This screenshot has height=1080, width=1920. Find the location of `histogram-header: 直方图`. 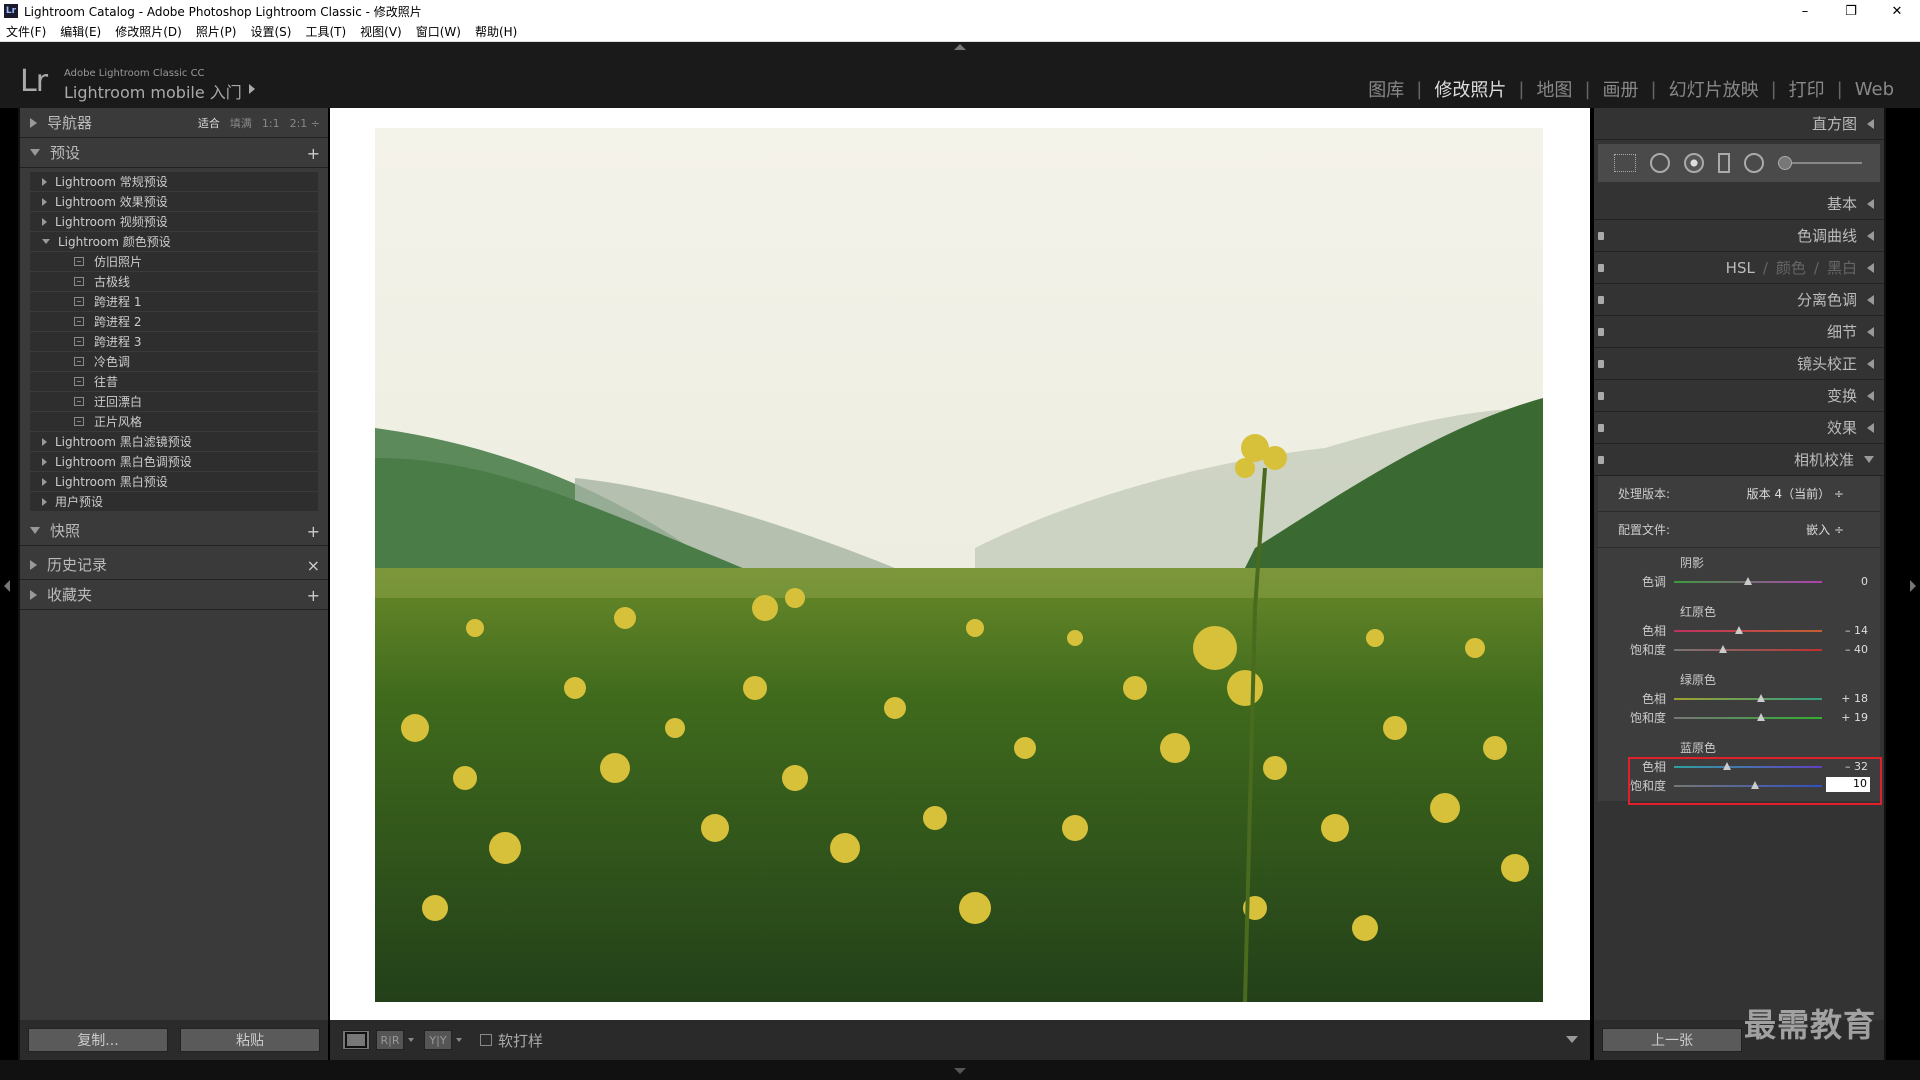

histogram-header: 直方图 is located at coordinates (1739, 124).